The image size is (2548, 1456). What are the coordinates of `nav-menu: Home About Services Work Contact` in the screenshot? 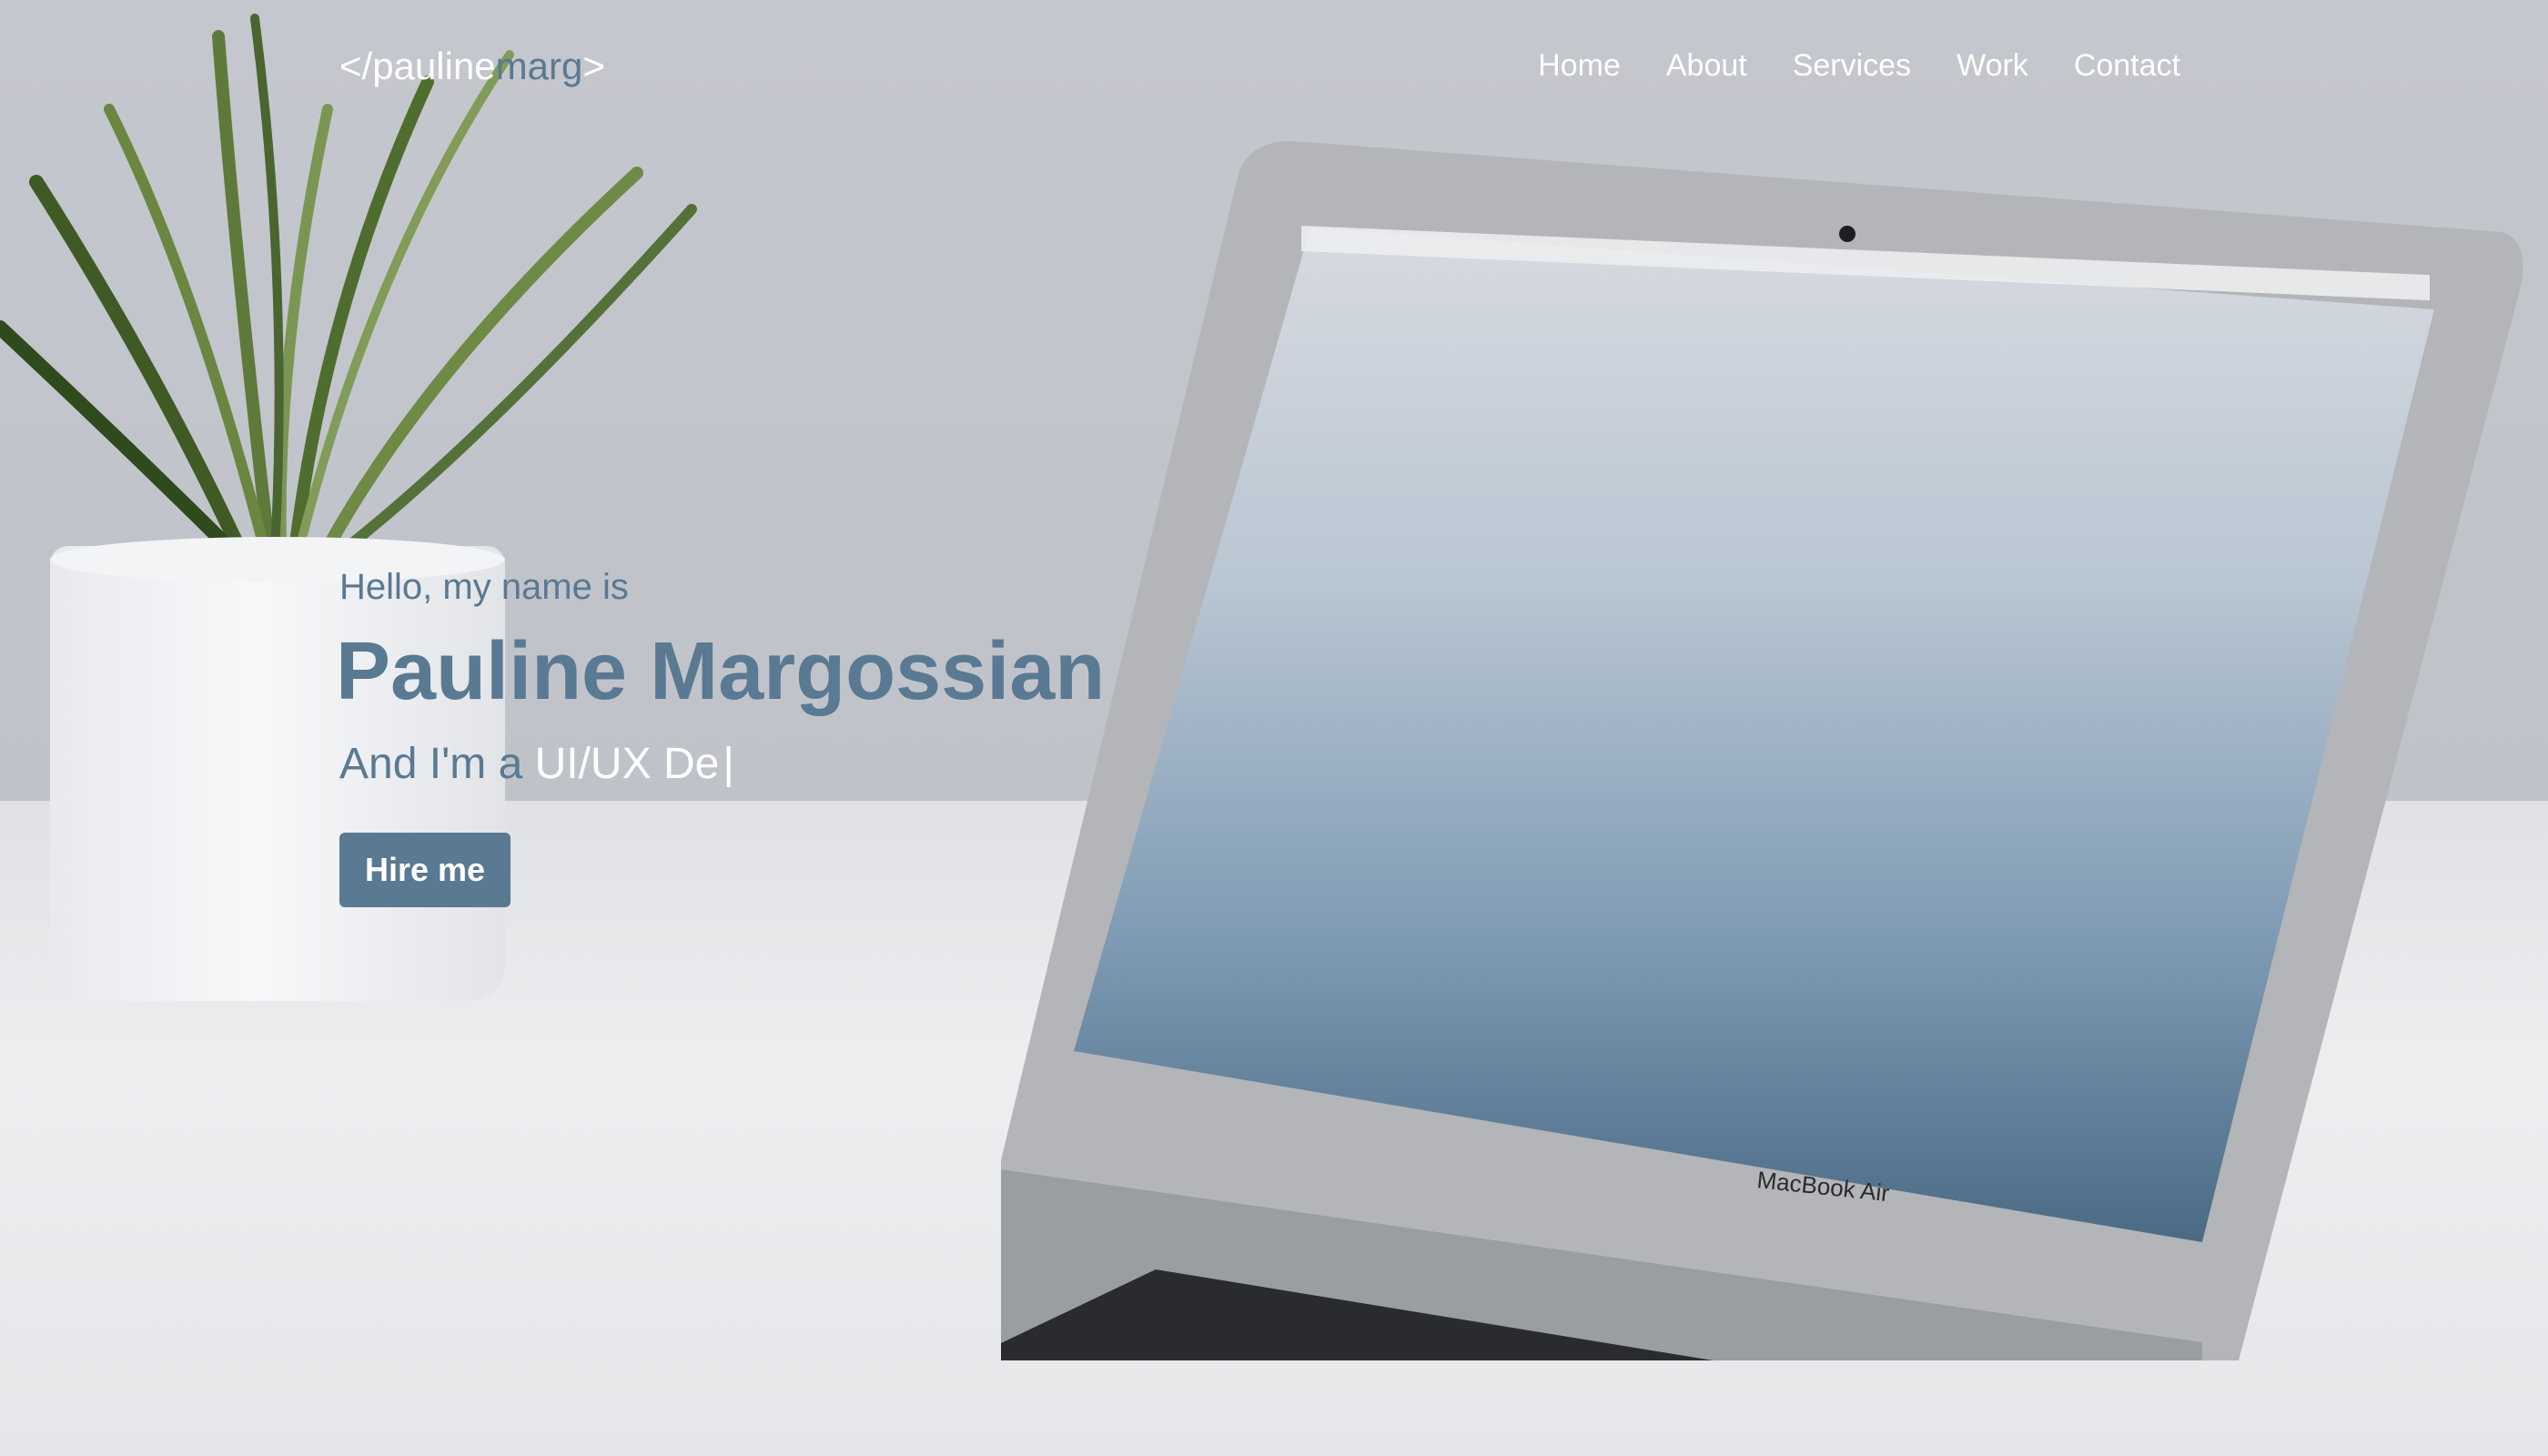 It's located at (1859, 66).